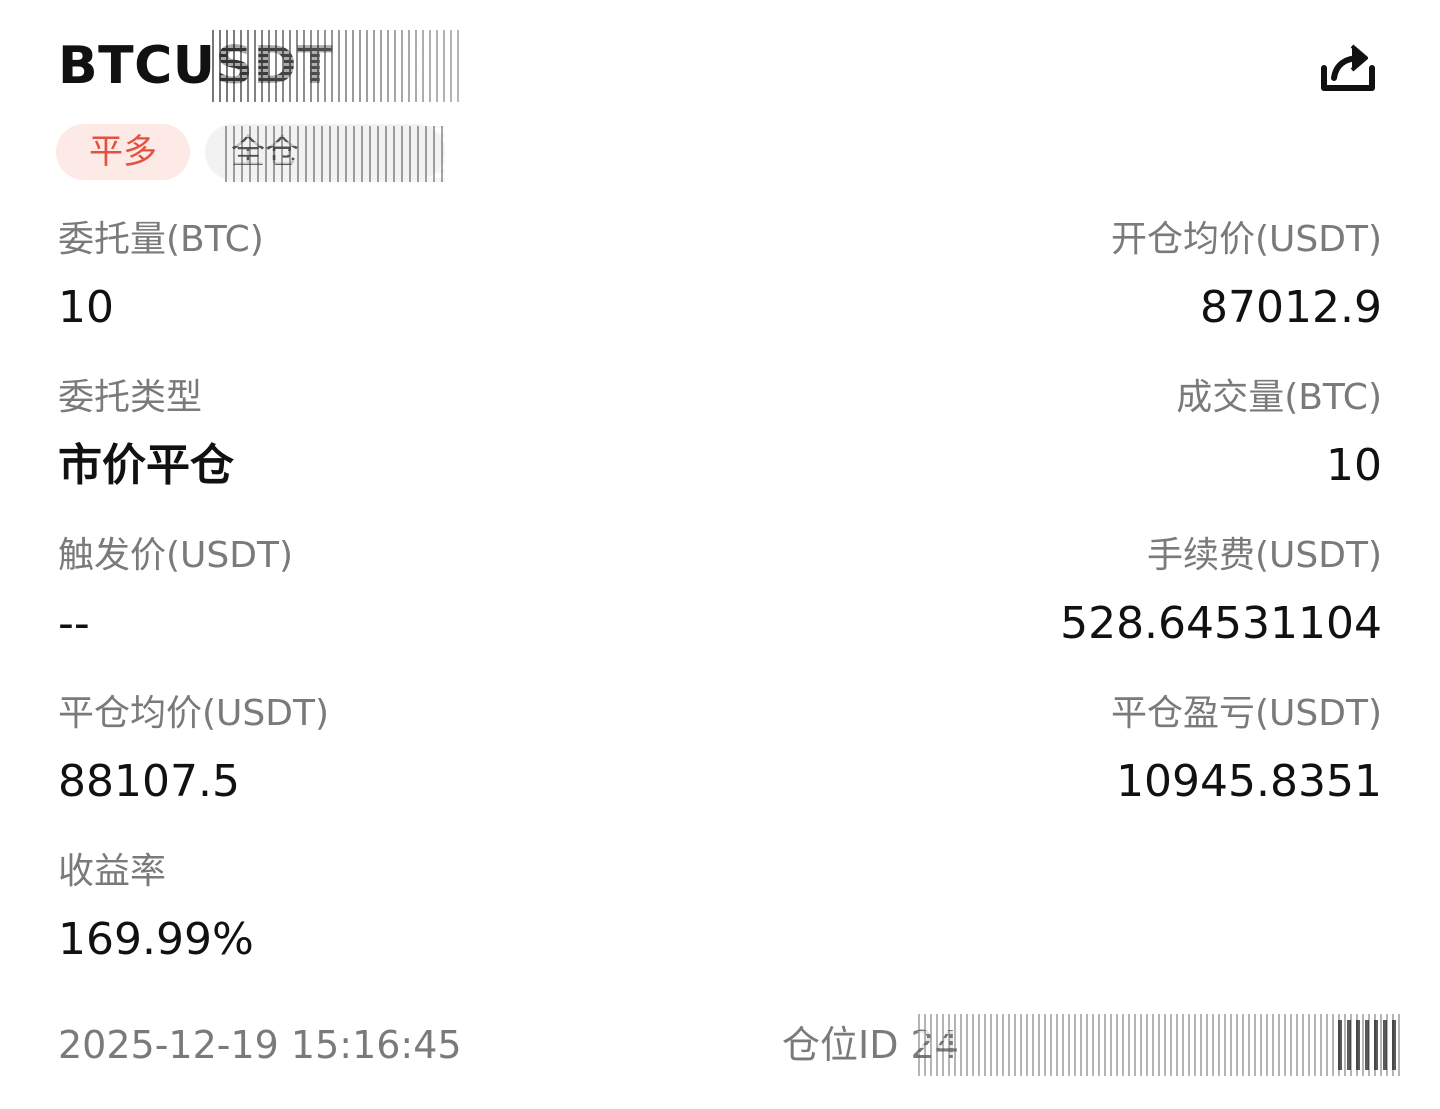 The height and width of the screenshot is (1109, 1440). I want to click on order-datetime: 2025-12-19 15:16:45, so click(260, 1045).